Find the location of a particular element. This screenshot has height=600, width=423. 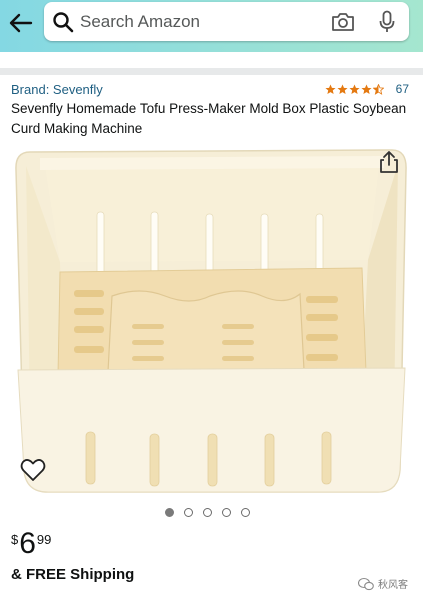

price-currency: $ is located at coordinates (15, 539).